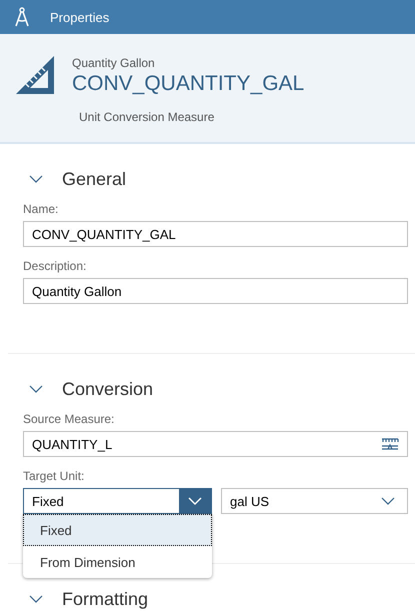 The height and width of the screenshot is (611, 415). What do you see at coordinates (147, 117) in the screenshot?
I see `object-type: Unit Conversion Measure` at bounding box center [147, 117].